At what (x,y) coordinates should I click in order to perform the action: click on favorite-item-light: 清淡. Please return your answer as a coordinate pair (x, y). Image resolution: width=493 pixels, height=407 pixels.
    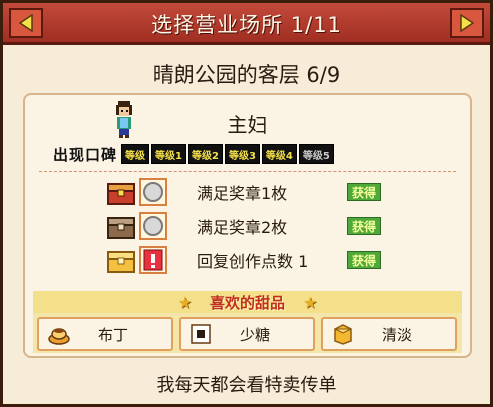
    Looking at the image, I should click on (389, 334).